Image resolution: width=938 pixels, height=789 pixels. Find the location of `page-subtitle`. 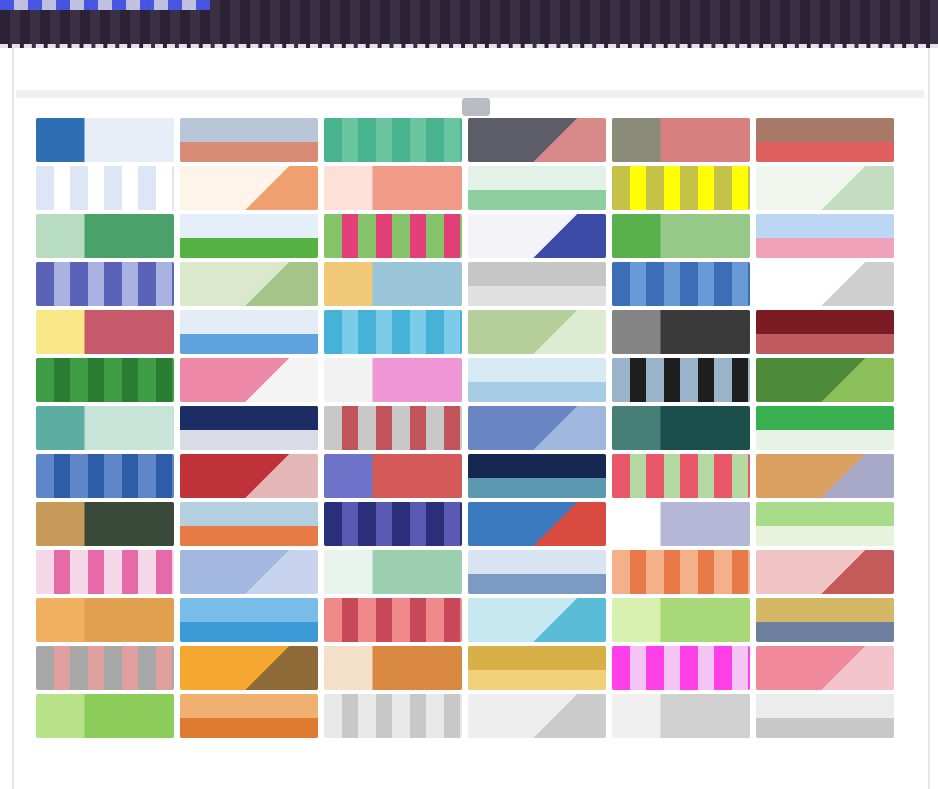

page-subtitle is located at coordinates (272, 58).